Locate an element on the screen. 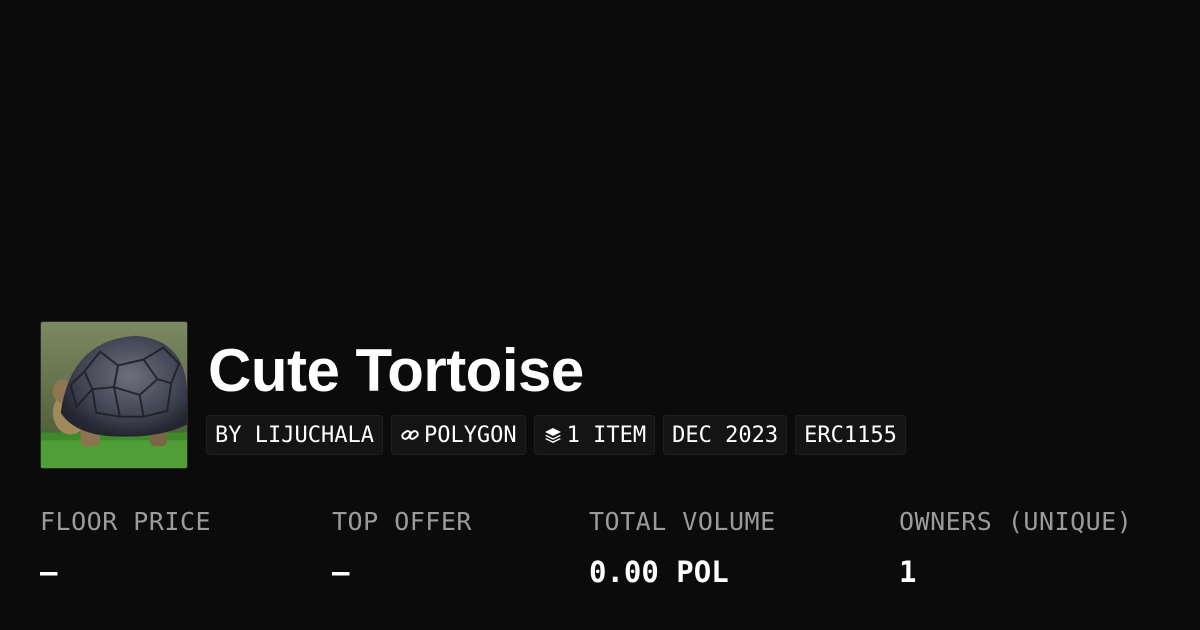  stat-floor-price: FLOOR PRICE – is located at coordinates (125, 547).